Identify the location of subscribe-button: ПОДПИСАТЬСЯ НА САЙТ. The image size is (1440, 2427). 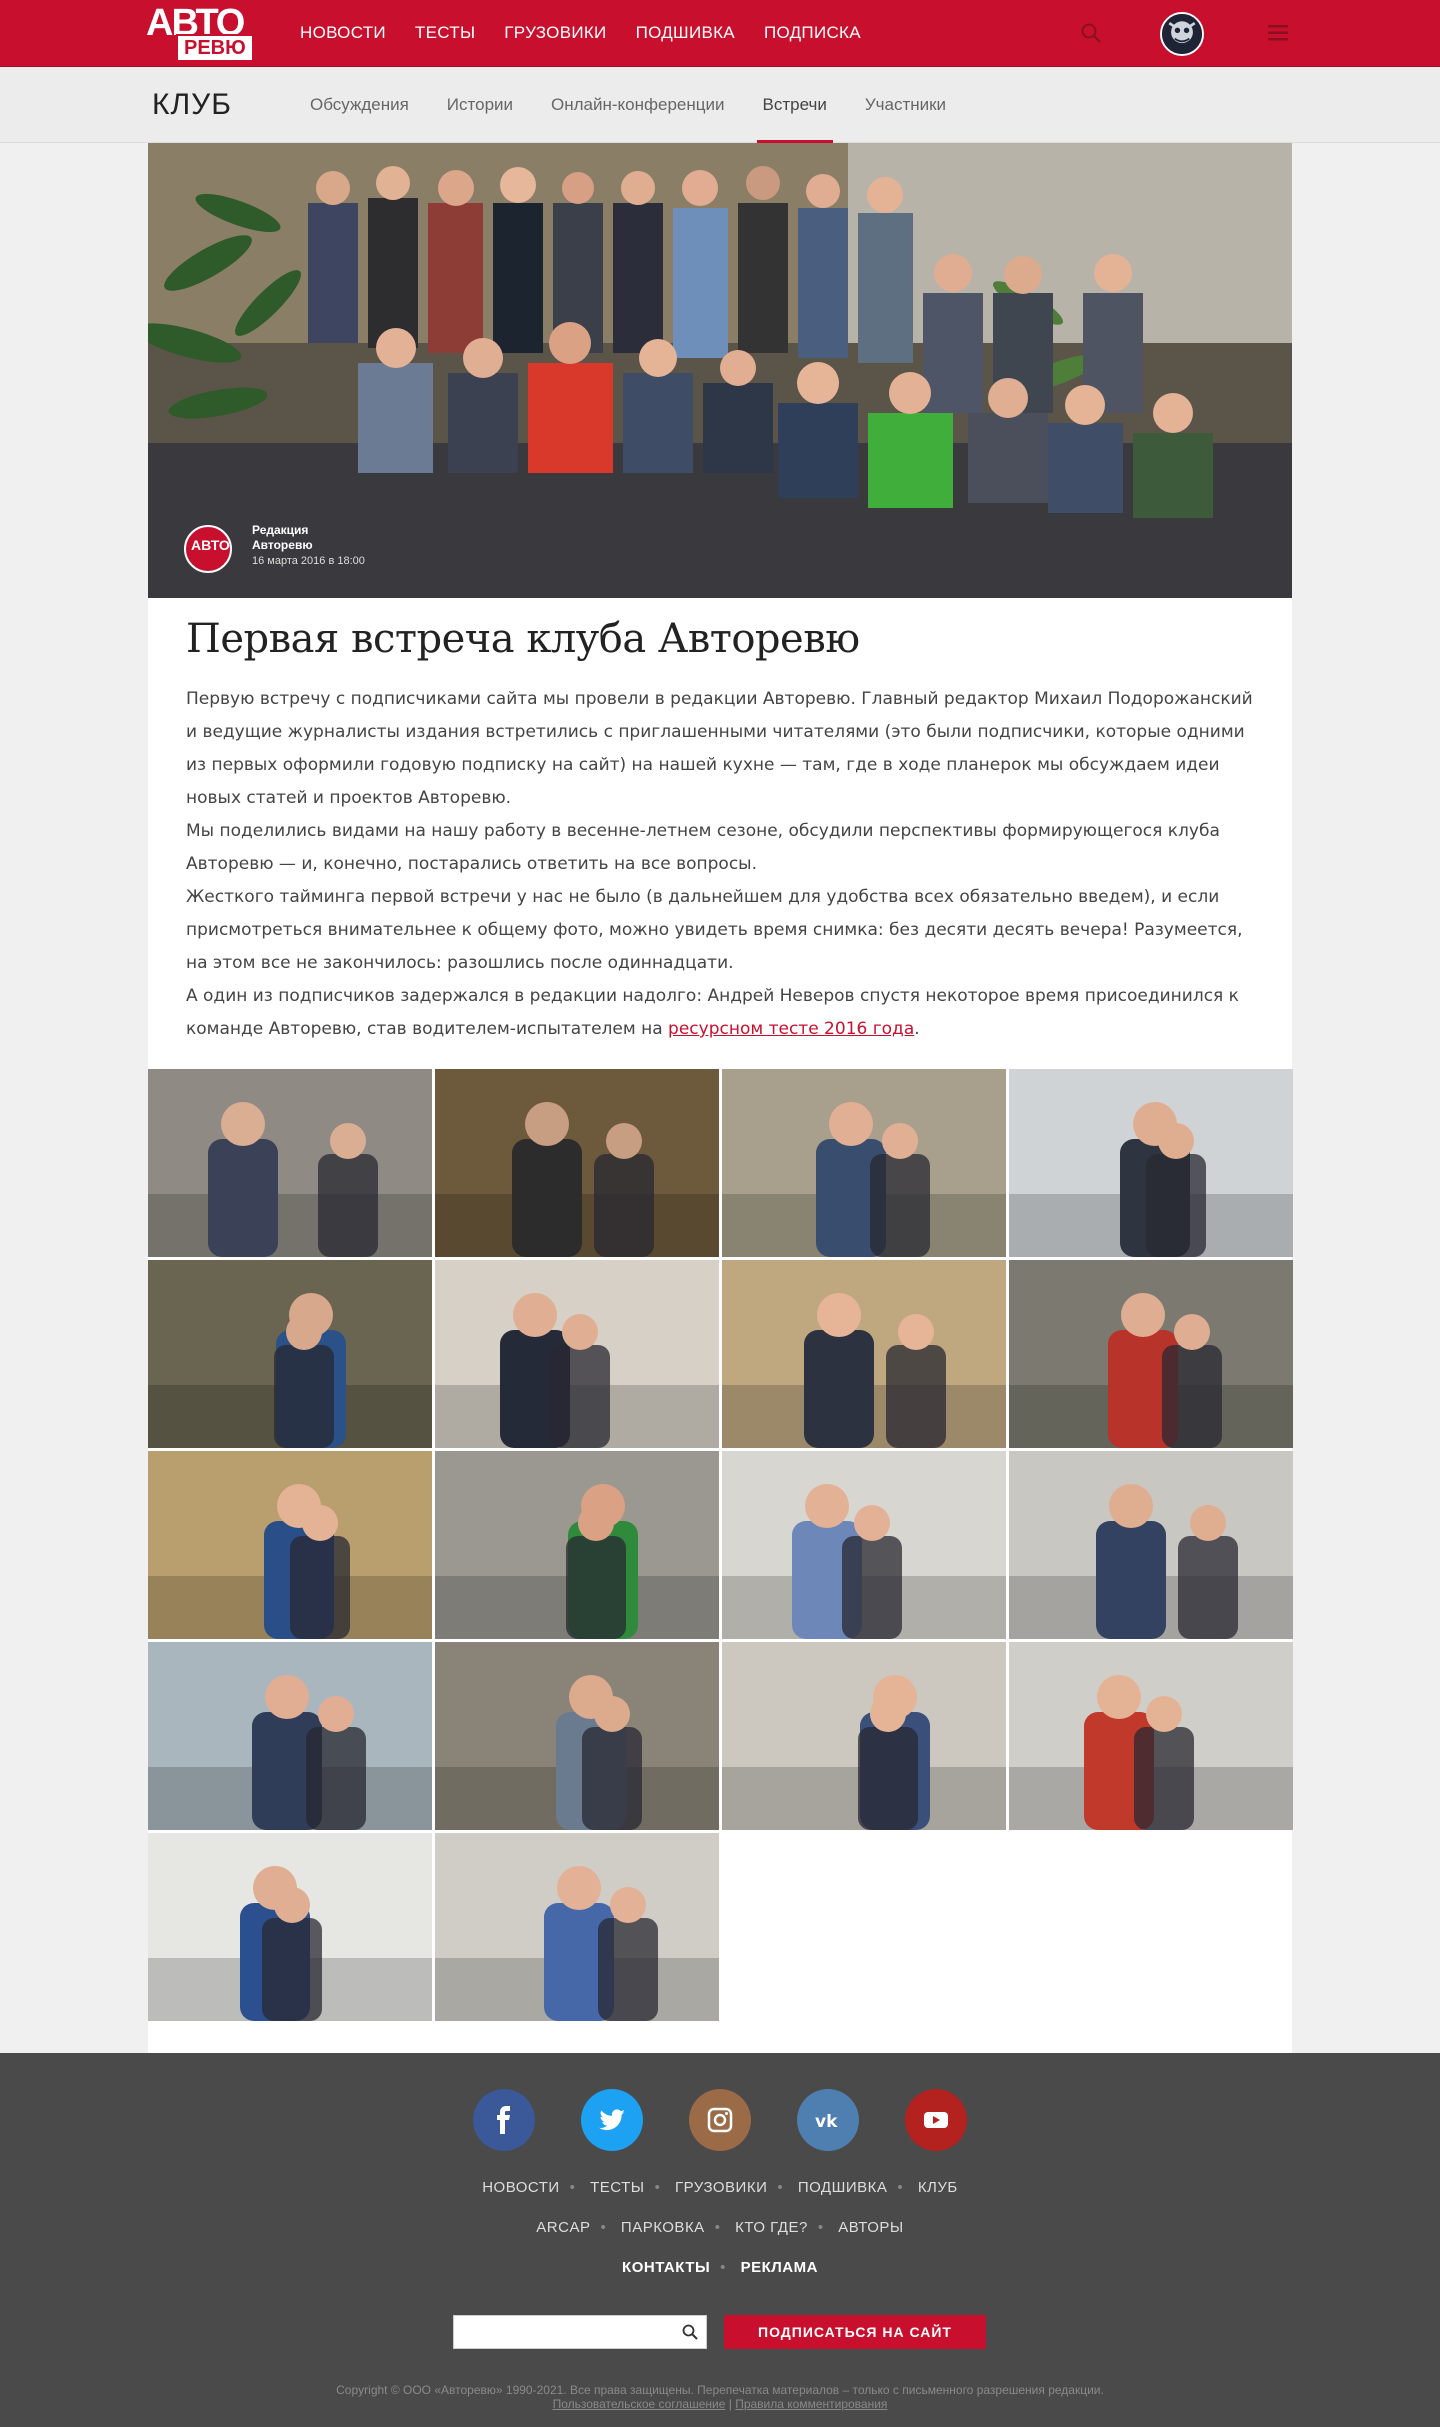
(855, 2332).